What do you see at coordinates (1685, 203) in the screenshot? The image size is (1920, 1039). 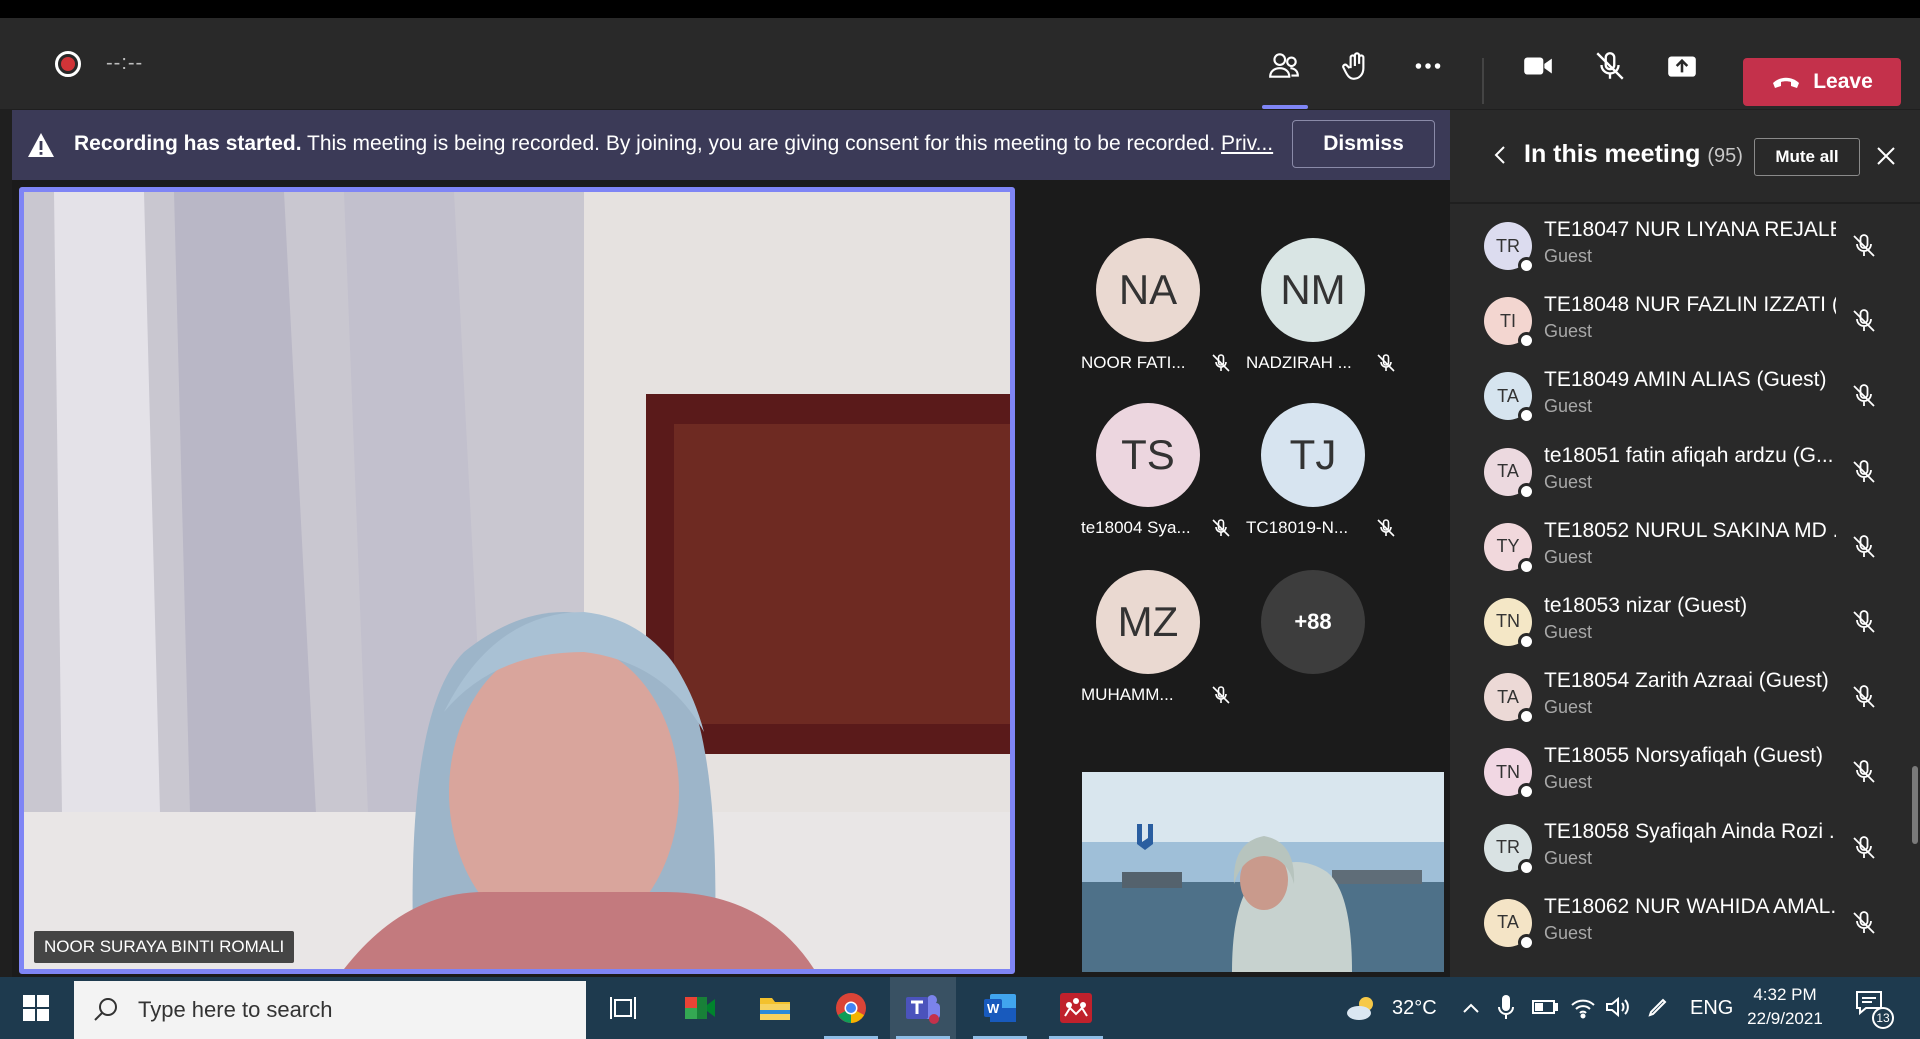 I see `panel-divider` at bounding box center [1685, 203].